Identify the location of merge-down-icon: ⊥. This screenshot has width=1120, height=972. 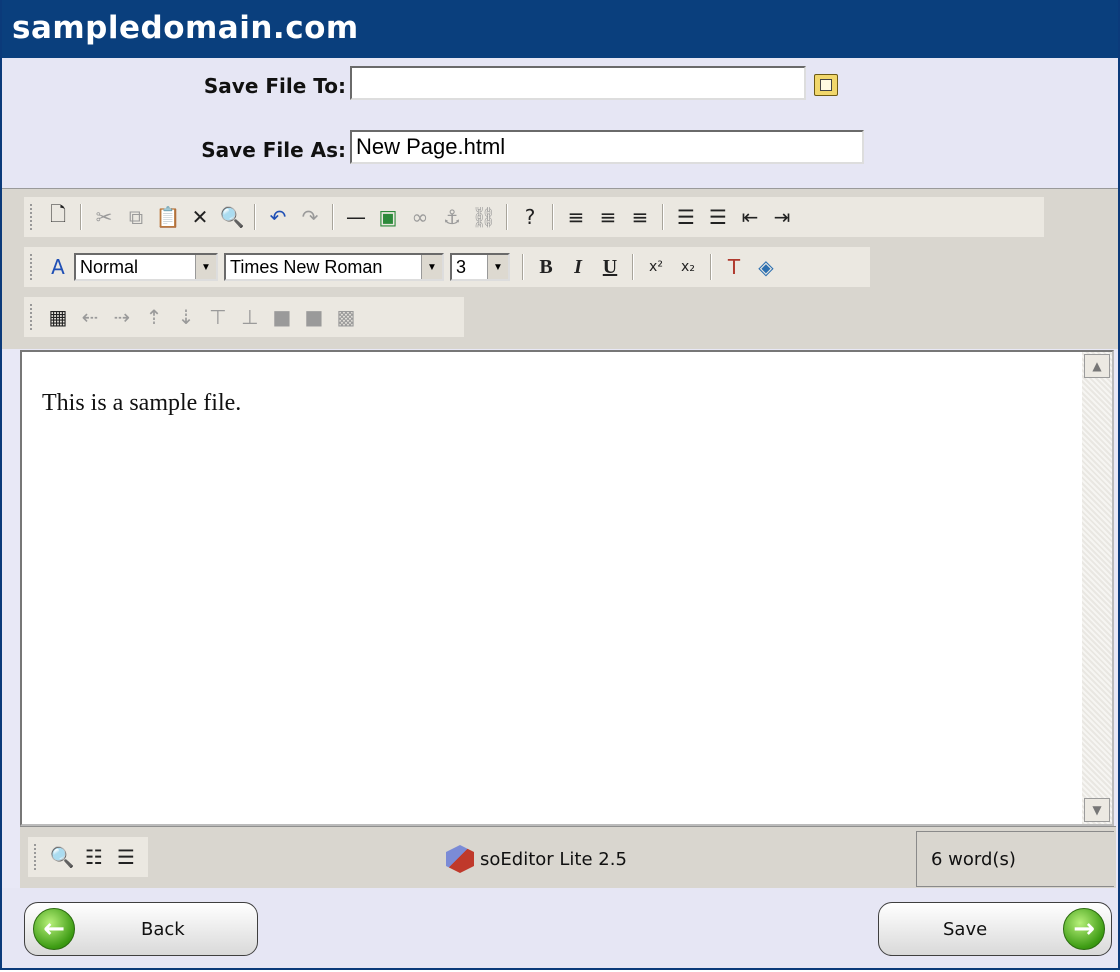
(250, 317).